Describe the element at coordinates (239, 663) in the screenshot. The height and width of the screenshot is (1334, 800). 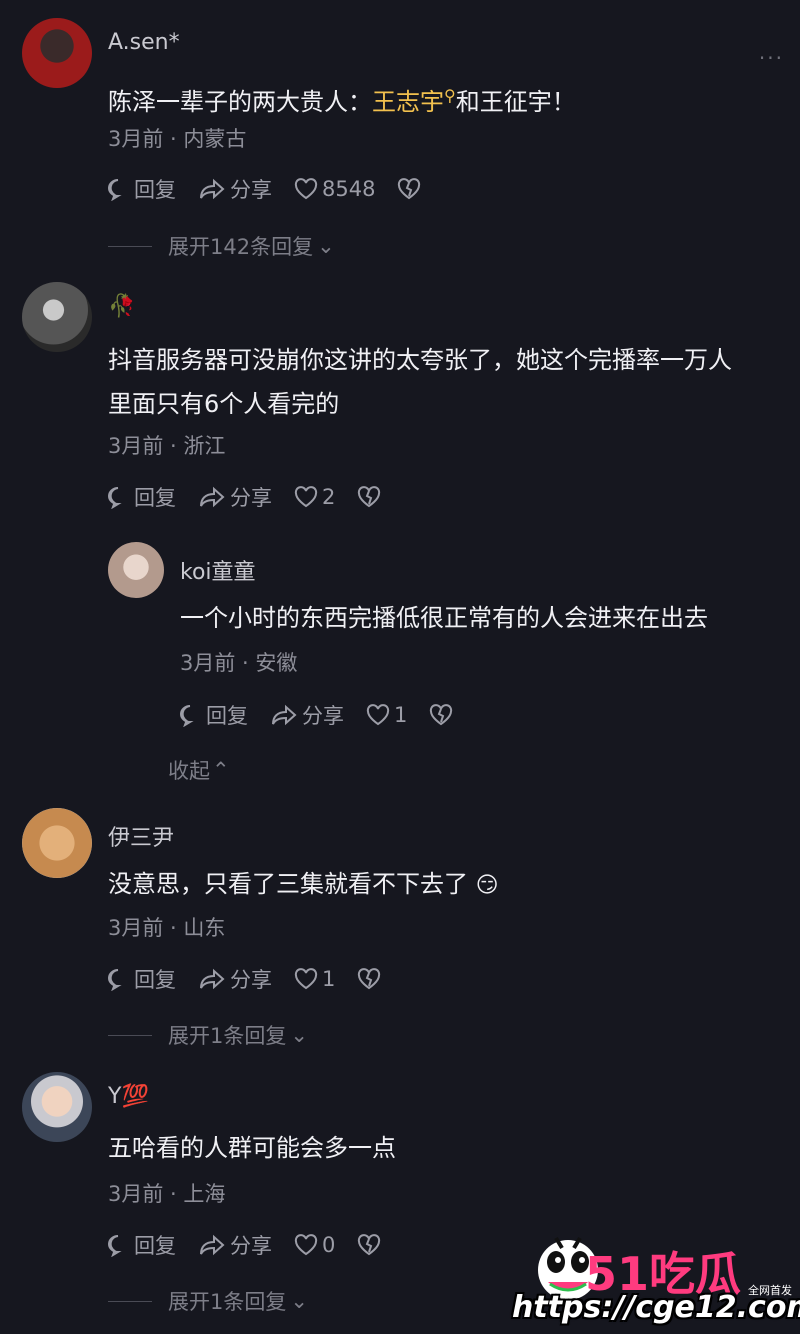
I see `reply-meta: 3月前 · 安徽` at that location.